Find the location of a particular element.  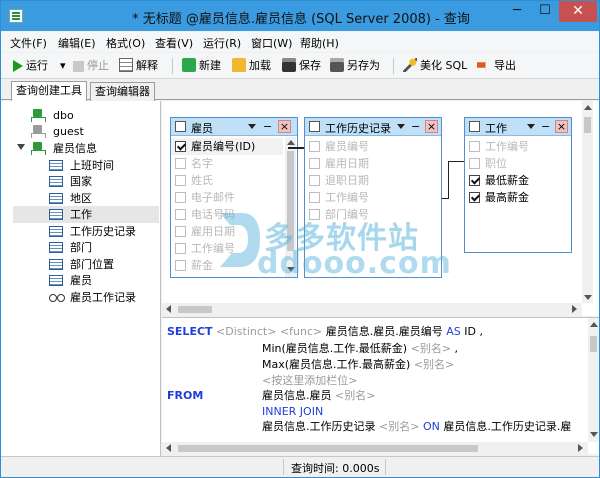

field-row: 姓氏 is located at coordinates (227, 180).